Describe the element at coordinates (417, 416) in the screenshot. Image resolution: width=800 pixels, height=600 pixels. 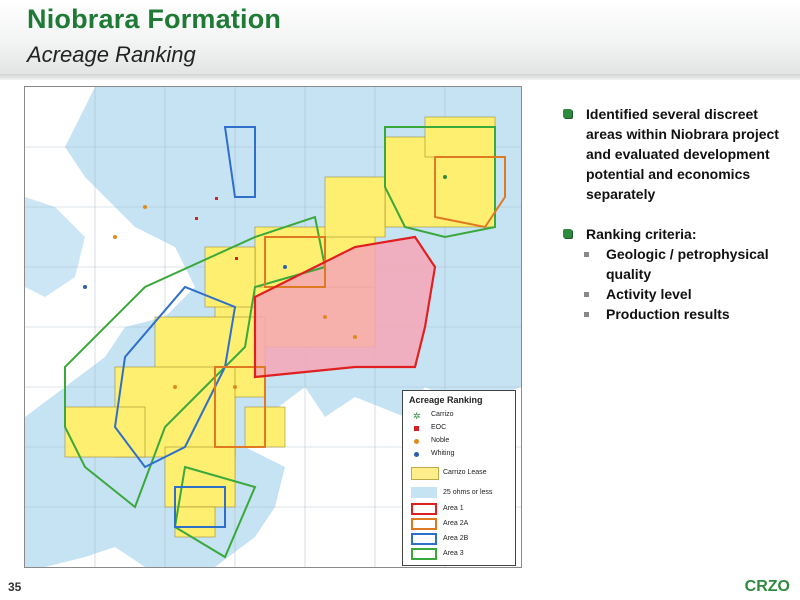
I see `sun-icon: ✲` at that location.